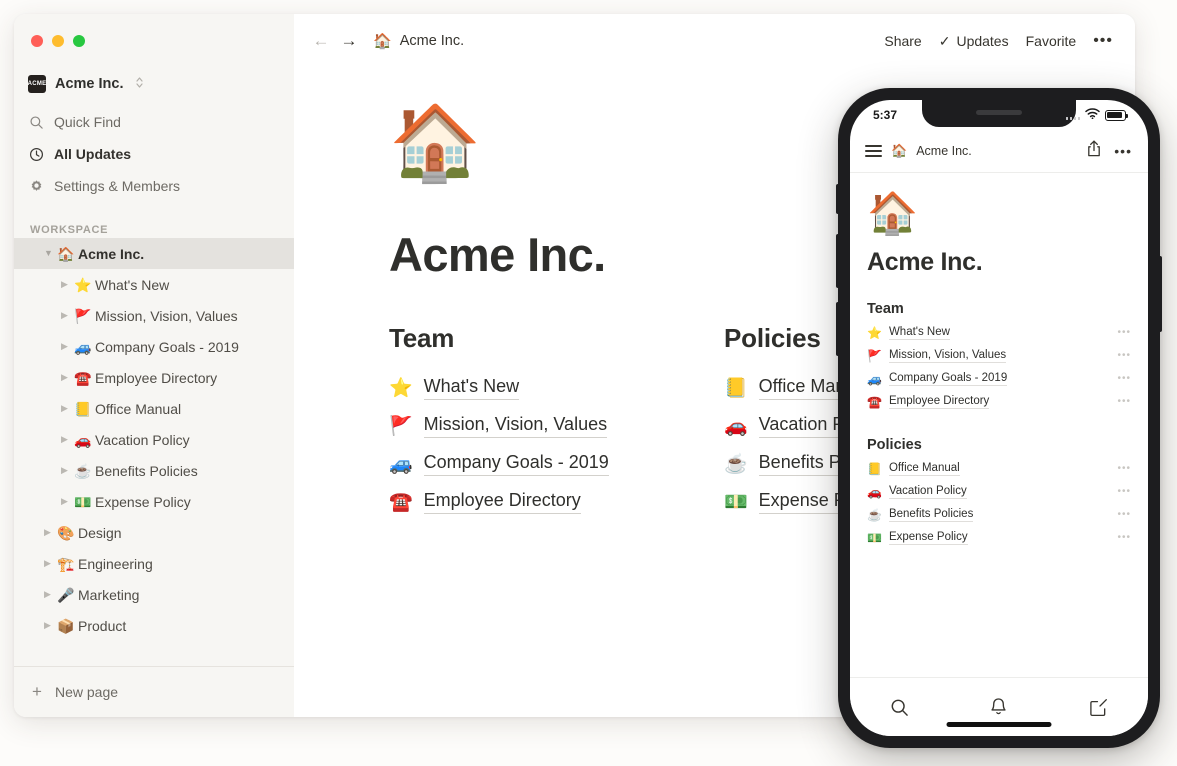 This screenshot has width=1177, height=766. What do you see at coordinates (999, 468) in the screenshot?
I see `phone-link-office-manual: 📒 Office Manual •••` at bounding box center [999, 468].